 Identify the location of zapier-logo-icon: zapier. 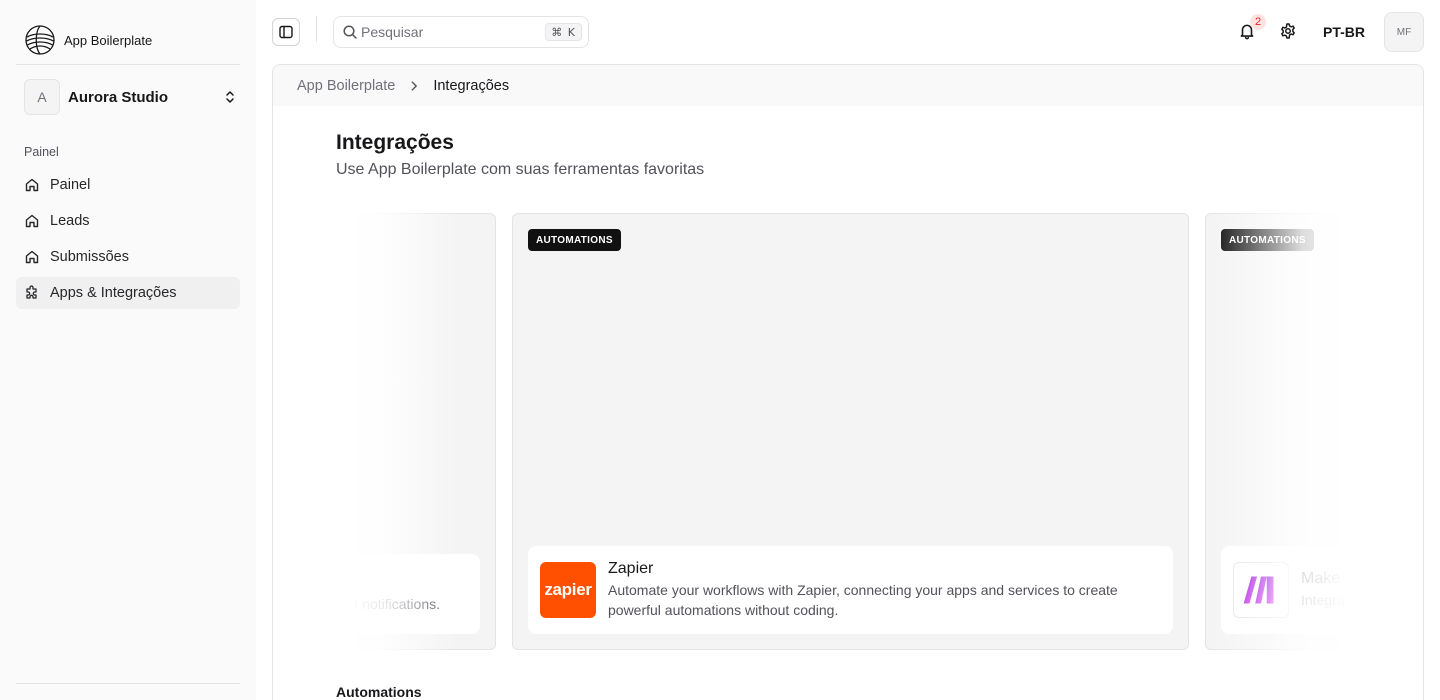
(568, 590).